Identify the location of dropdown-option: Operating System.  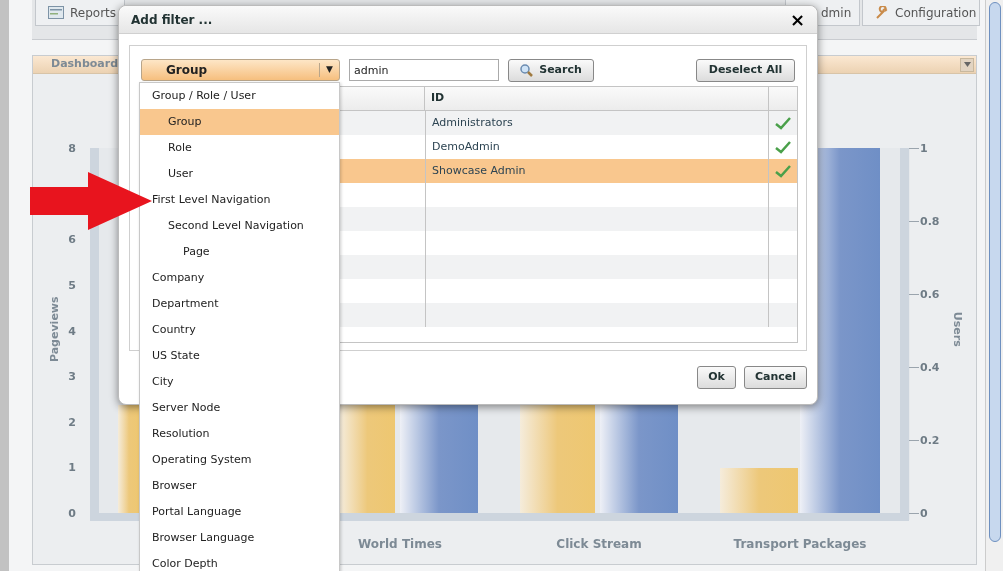
(239, 460).